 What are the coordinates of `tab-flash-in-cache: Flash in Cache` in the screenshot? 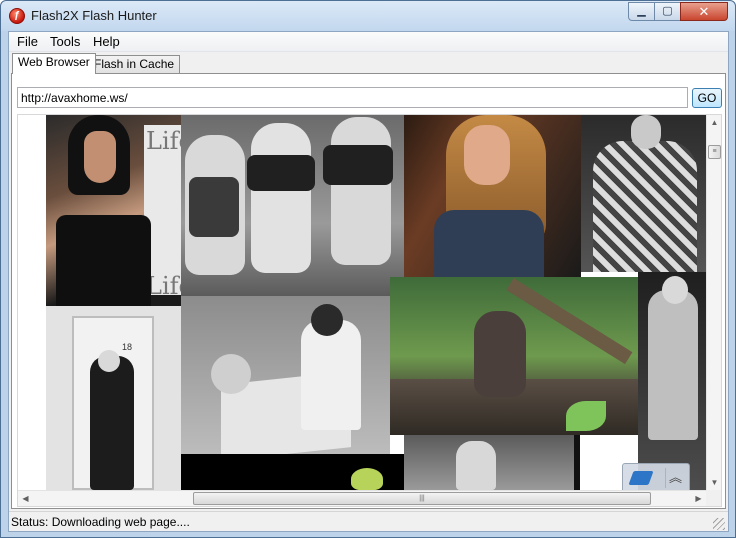 It's located at (134, 64).